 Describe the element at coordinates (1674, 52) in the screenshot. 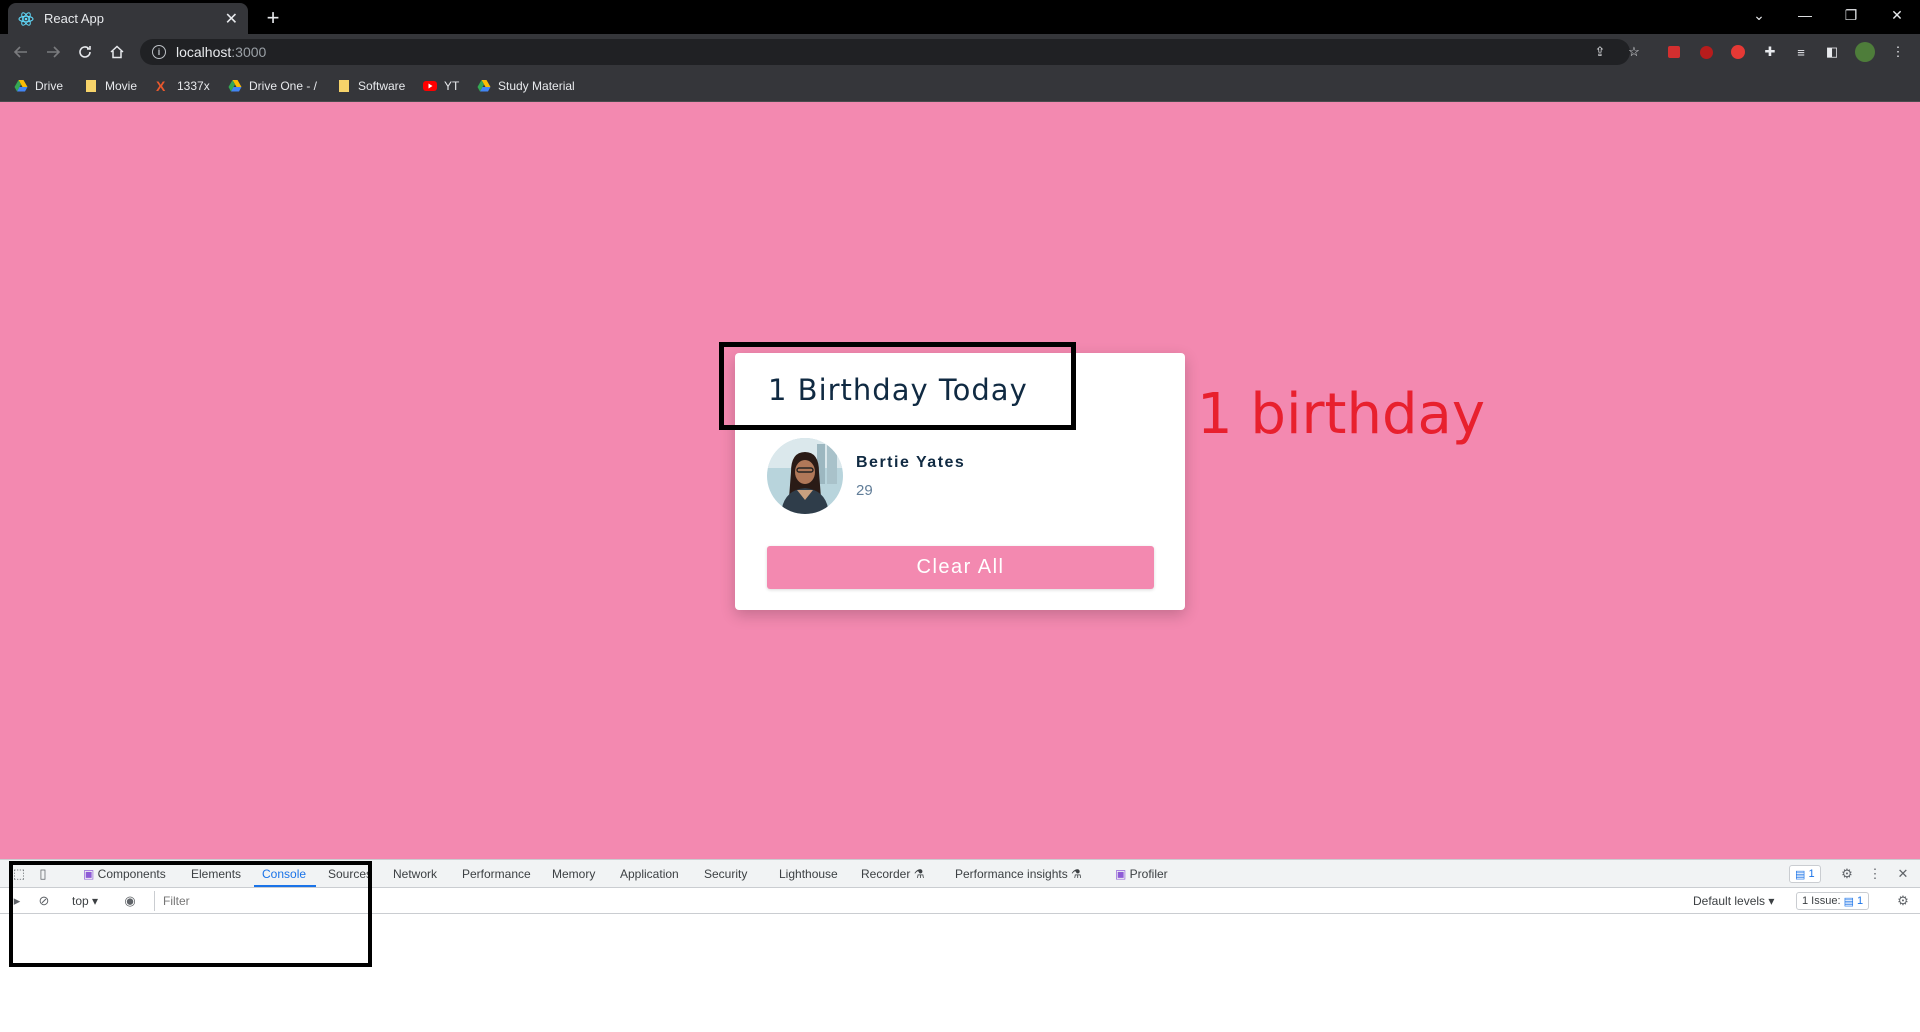

I see `extension-icon` at that location.